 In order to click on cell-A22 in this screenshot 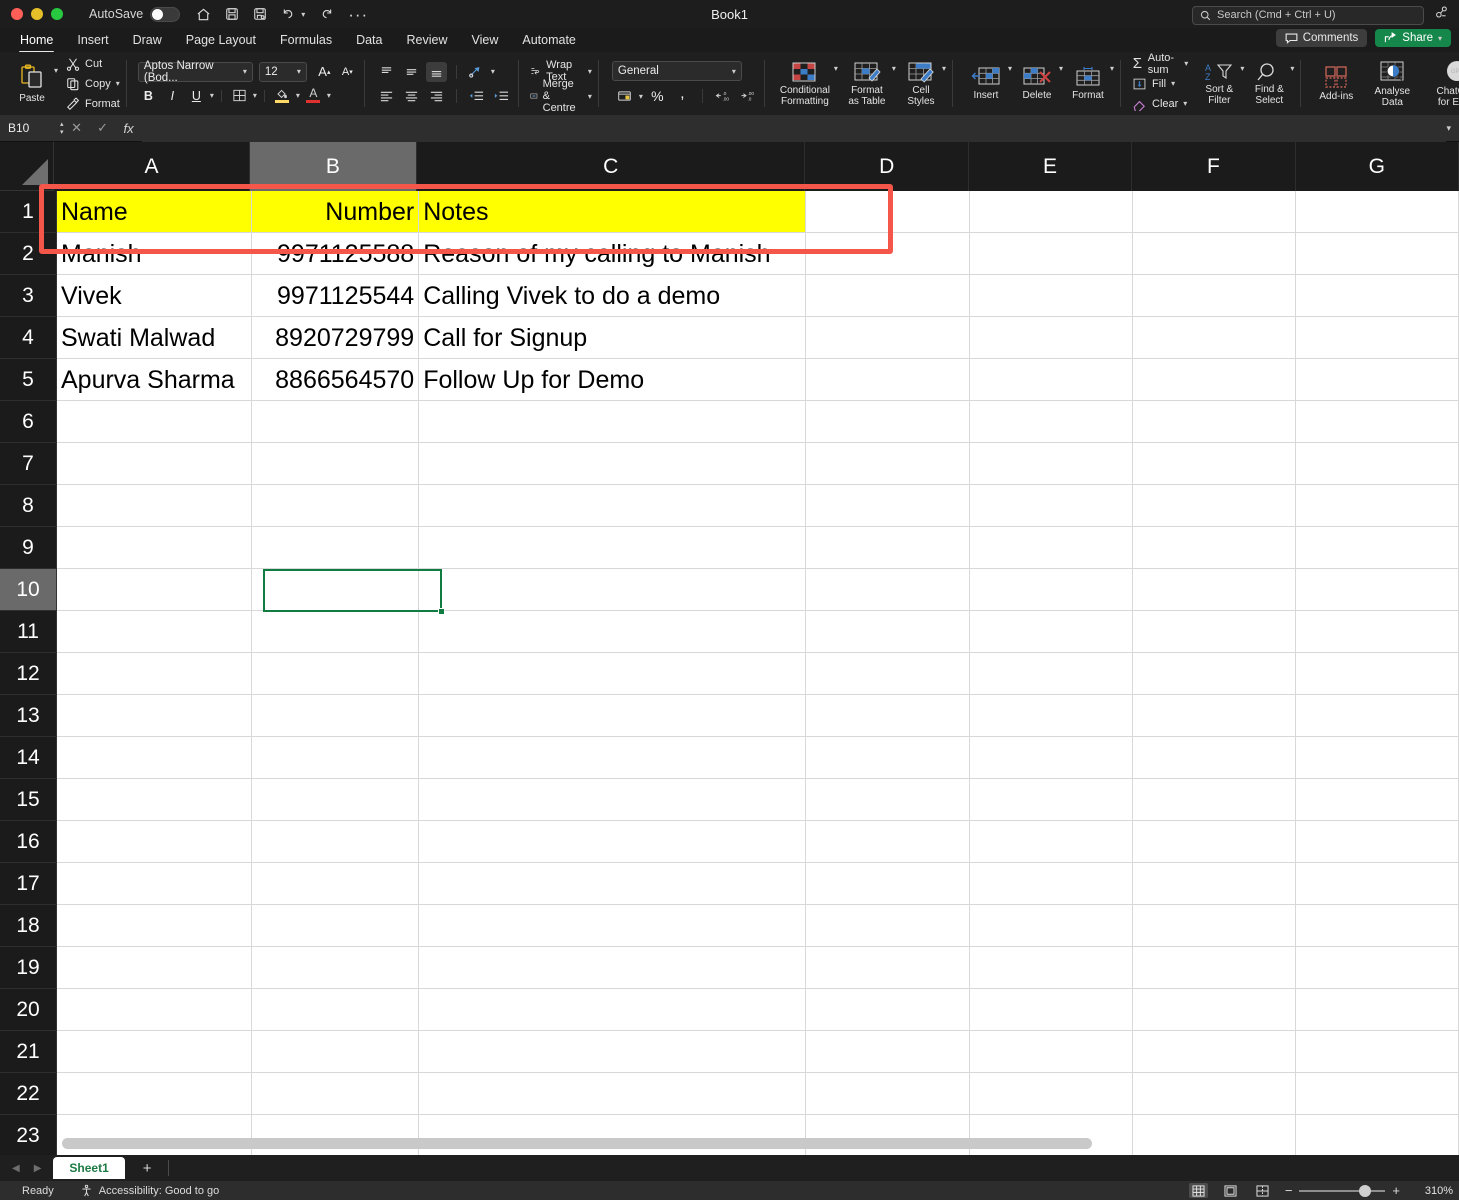, I will do `click(155, 1094)`.